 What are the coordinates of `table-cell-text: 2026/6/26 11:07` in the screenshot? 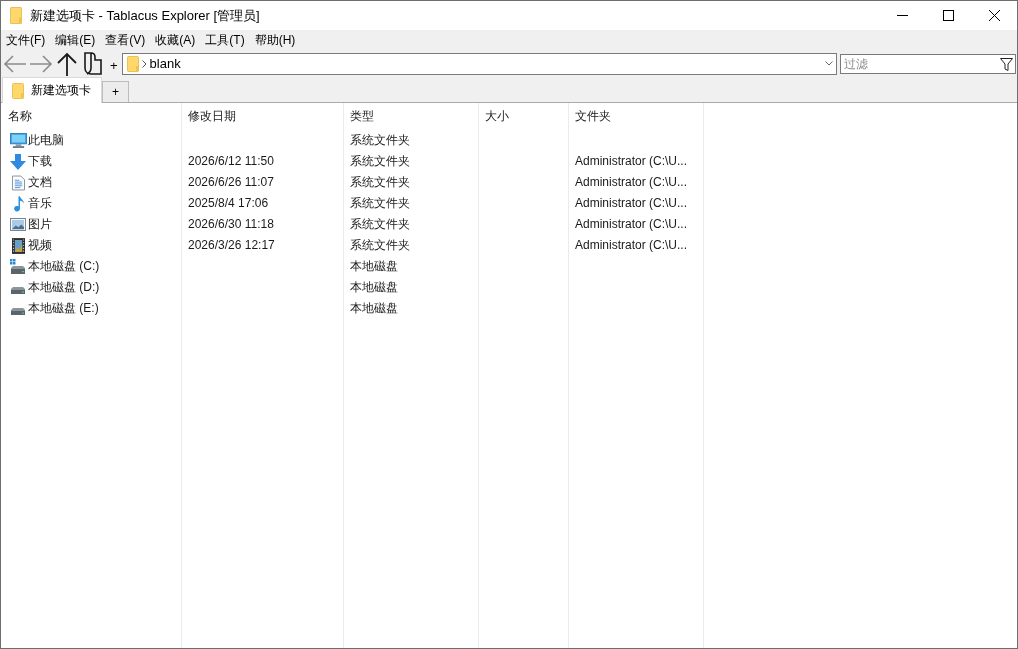 It's located at (231, 182).